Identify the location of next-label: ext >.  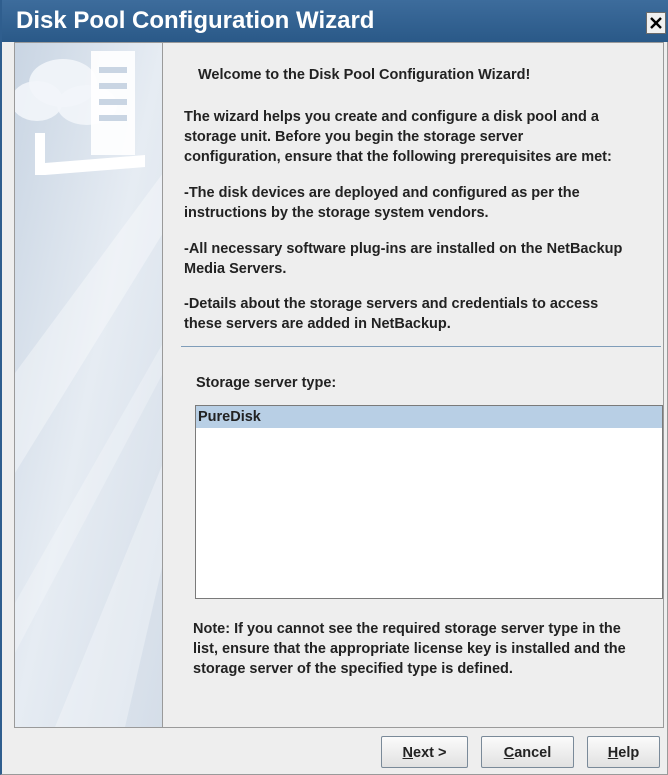
(430, 753).